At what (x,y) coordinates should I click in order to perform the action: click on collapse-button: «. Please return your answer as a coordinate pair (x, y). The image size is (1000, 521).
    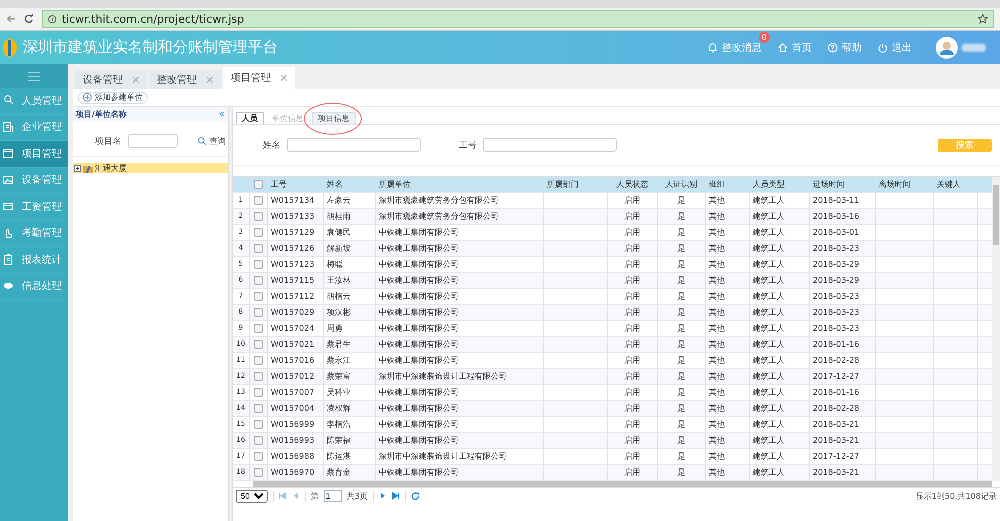
    Looking at the image, I should click on (221, 114).